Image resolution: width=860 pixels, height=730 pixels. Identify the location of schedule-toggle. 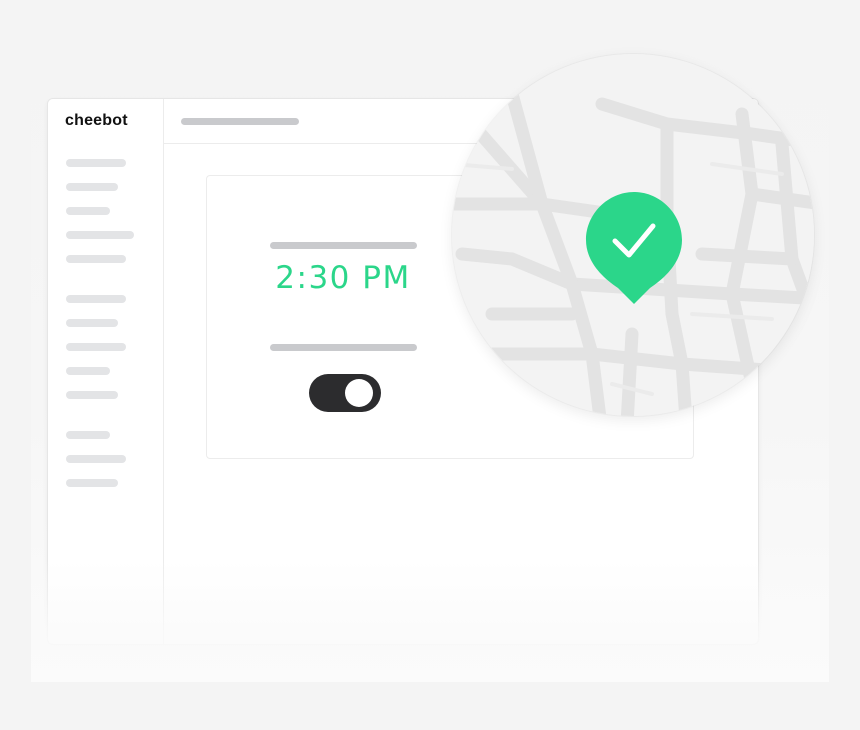
(345, 393).